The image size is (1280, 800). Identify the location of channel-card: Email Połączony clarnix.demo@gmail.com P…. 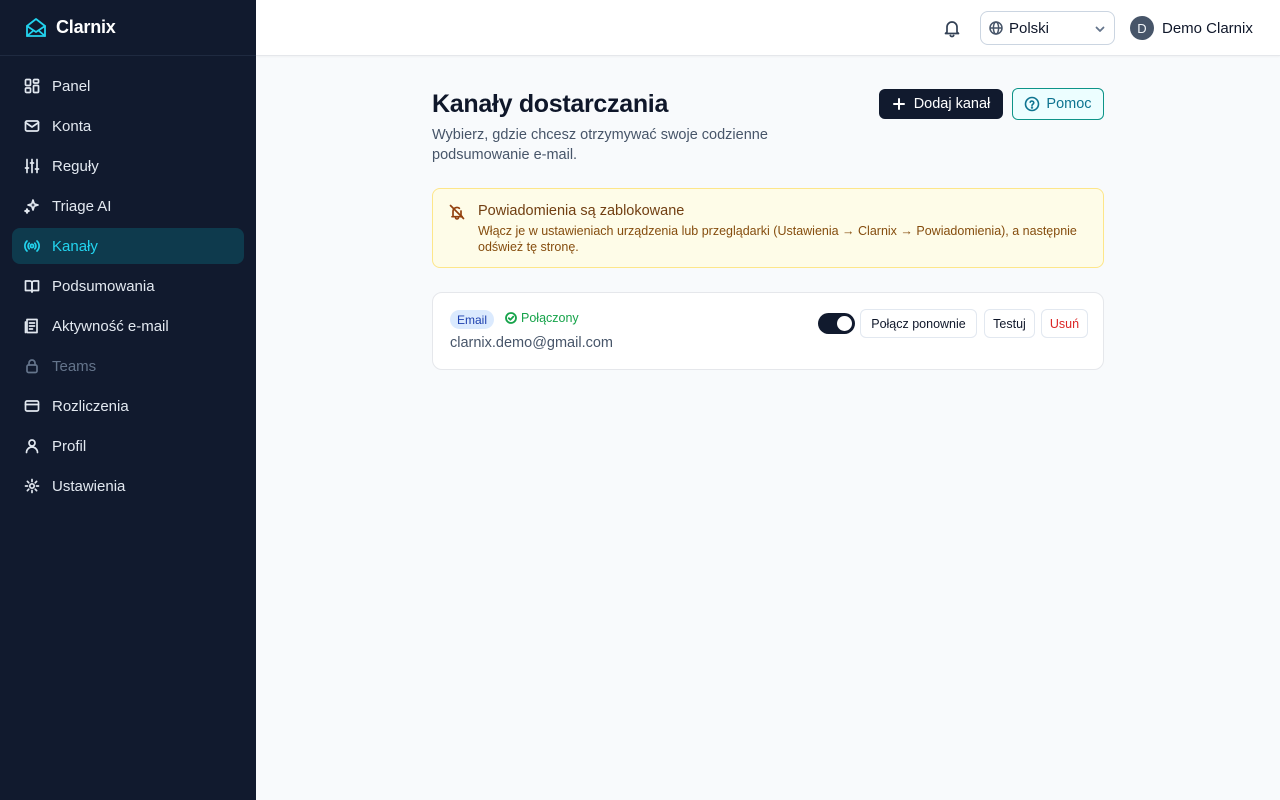
(768, 331).